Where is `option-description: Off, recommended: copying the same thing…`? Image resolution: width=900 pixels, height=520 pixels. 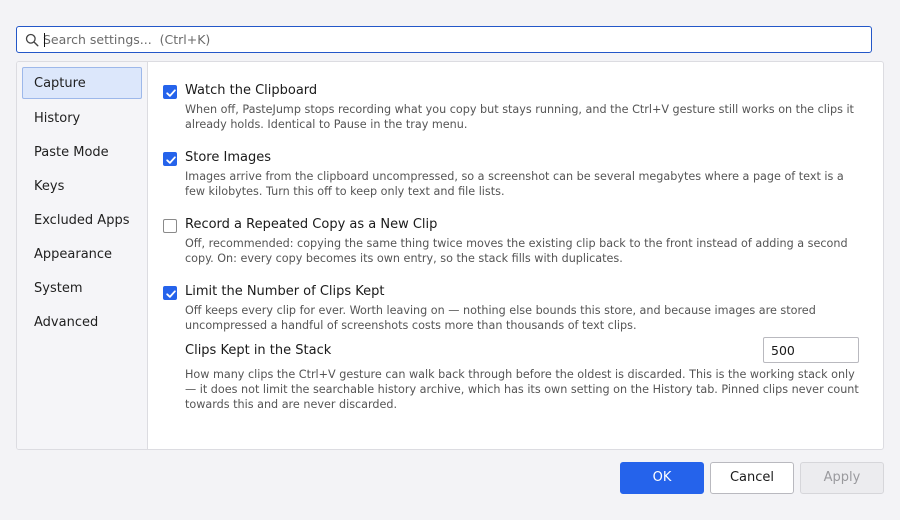 option-description: Off, recommended: copying the same thing… is located at coordinates (516, 251).